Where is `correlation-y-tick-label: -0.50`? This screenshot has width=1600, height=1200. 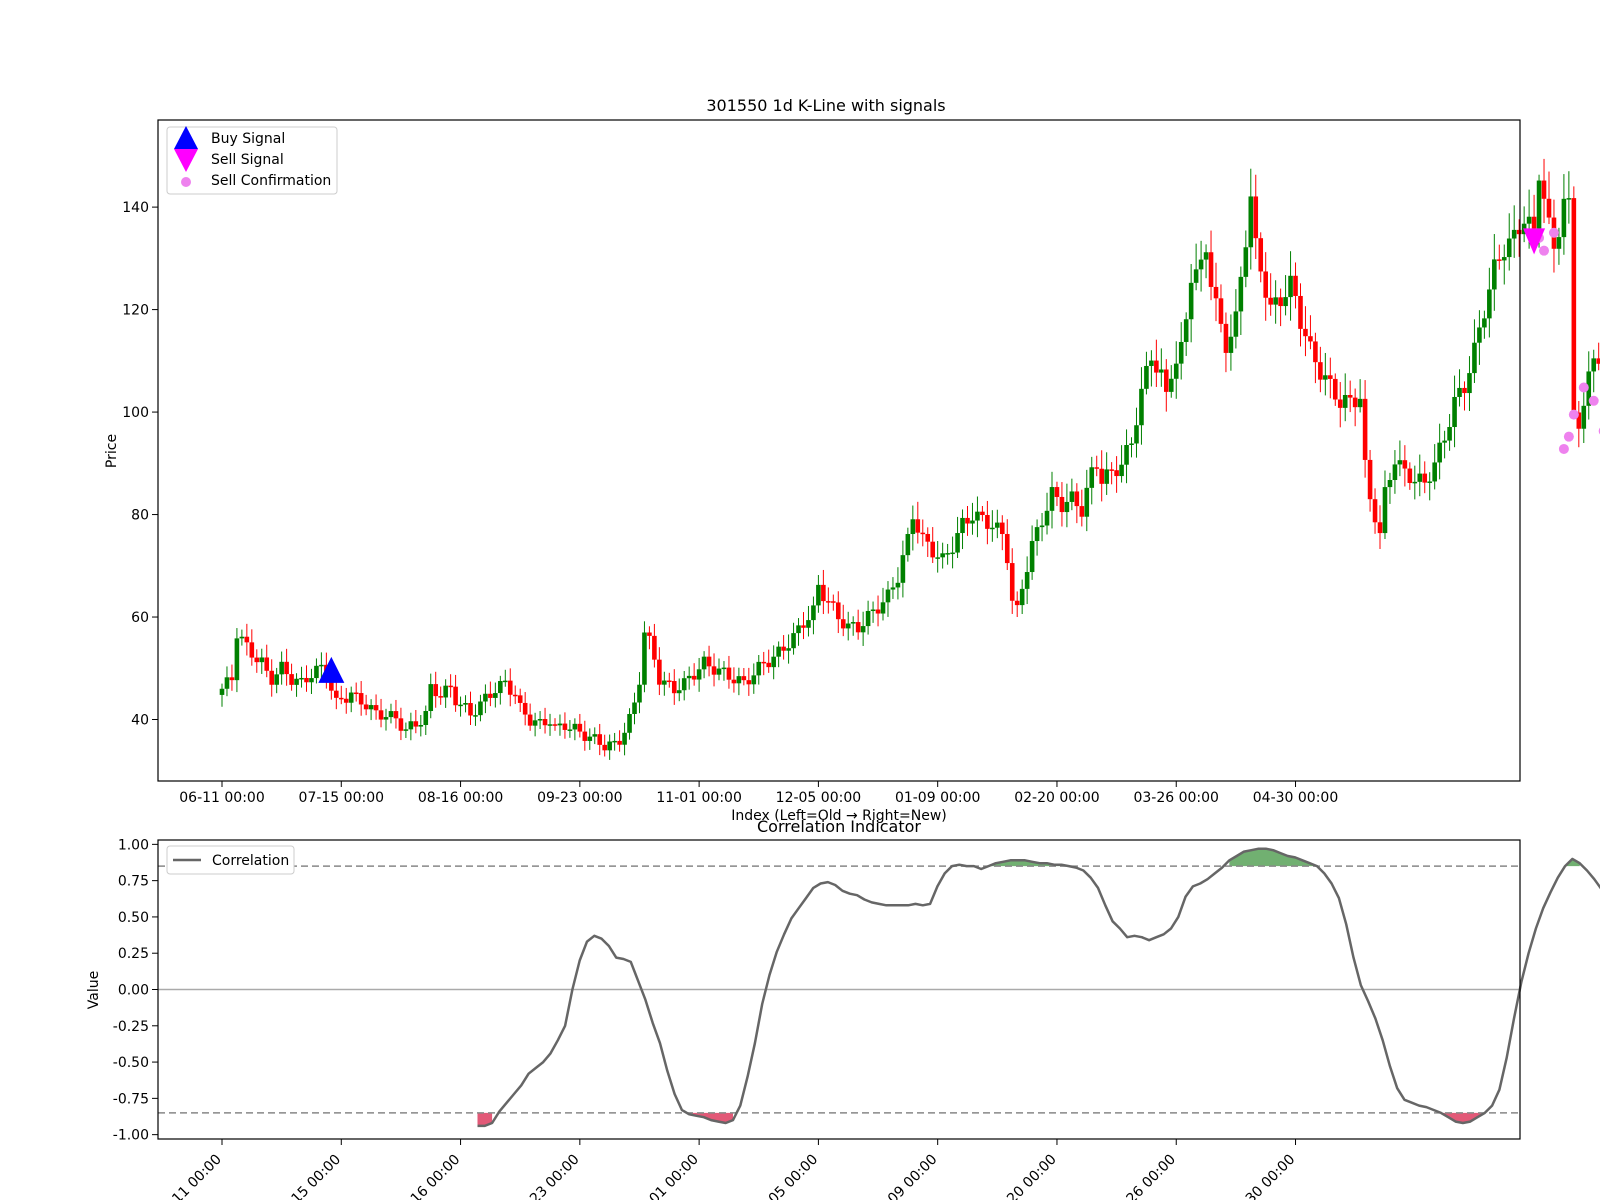 correlation-y-tick-label: -0.50 is located at coordinates (131, 1063).